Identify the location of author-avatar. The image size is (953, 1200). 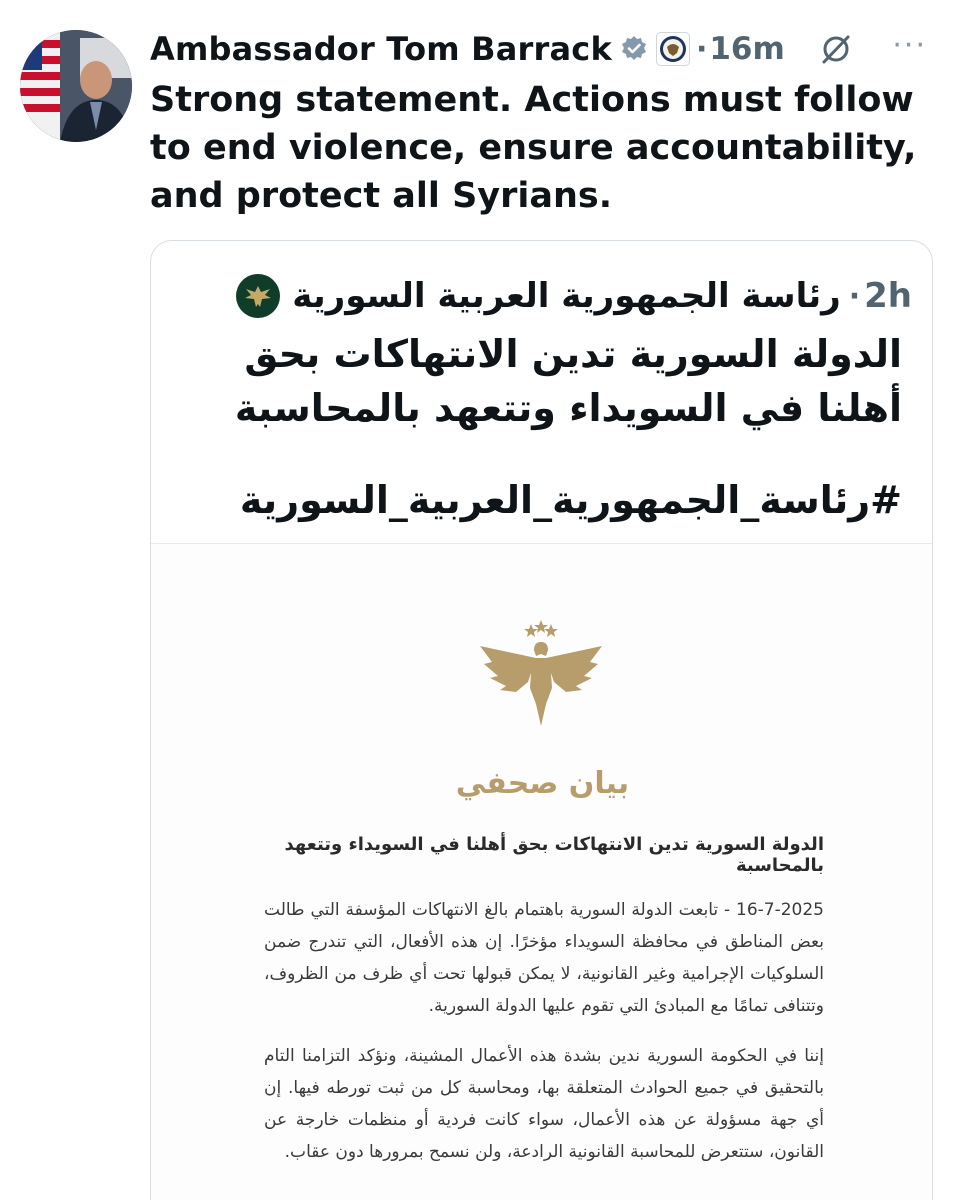
(76, 86).